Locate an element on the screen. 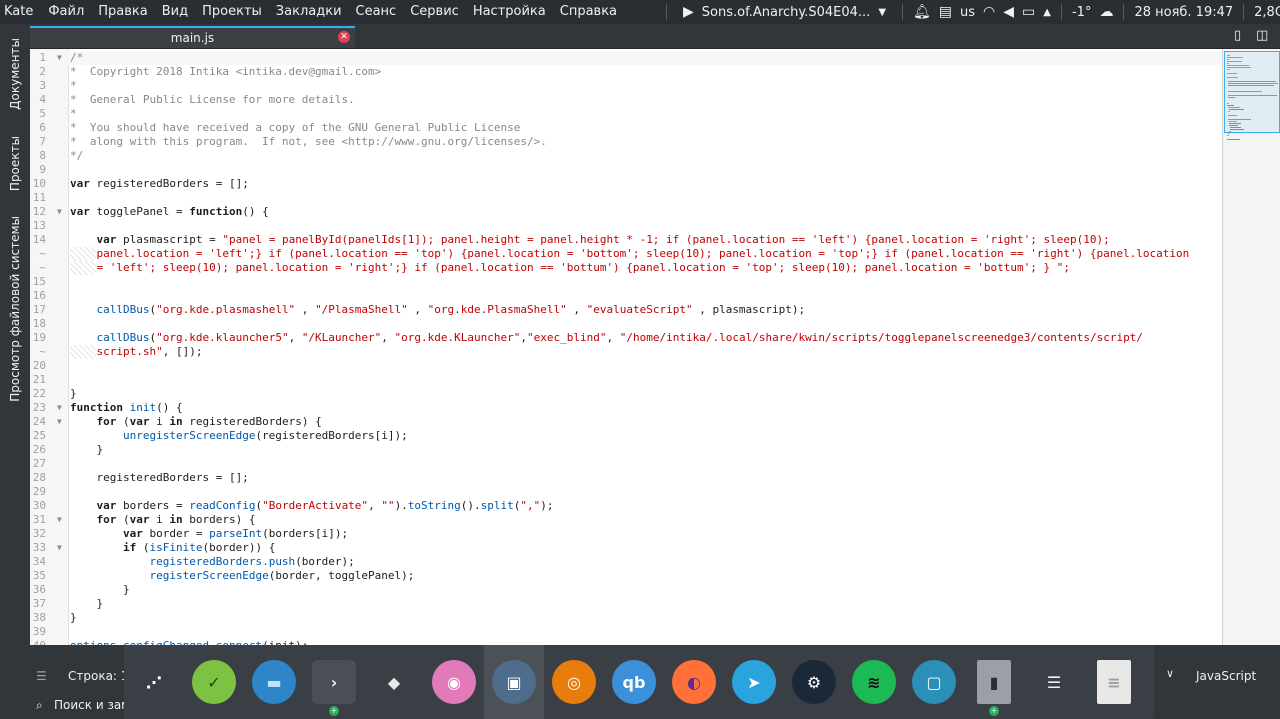  code-line: 15 is located at coordinates (626, 282).